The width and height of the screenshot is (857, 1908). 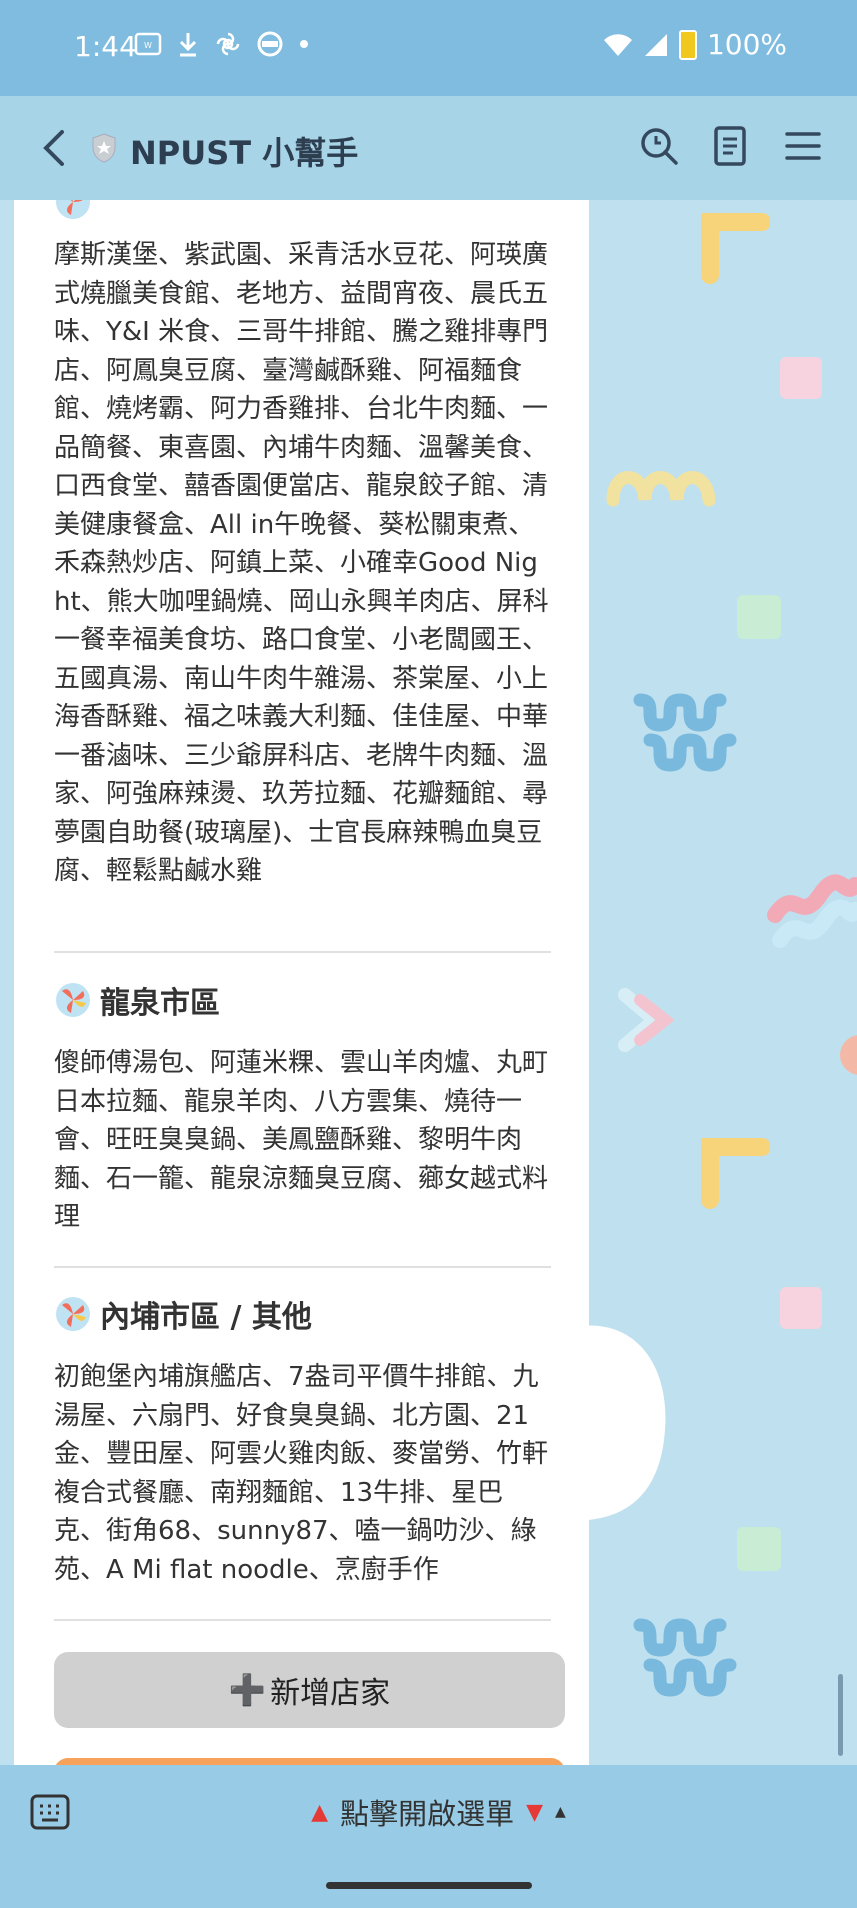 I want to click on section-header: 內埔市區 / 其他, so click(x=302, y=1314).